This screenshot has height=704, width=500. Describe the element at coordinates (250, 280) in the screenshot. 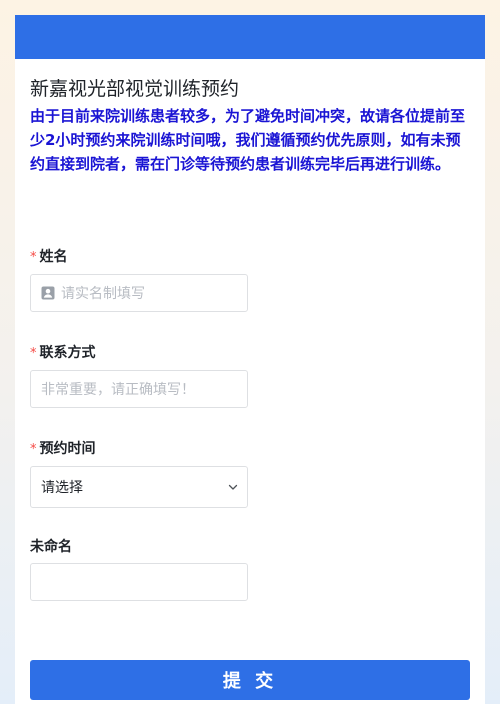

I see `field-name: * 姓名 请实名制填写` at that location.